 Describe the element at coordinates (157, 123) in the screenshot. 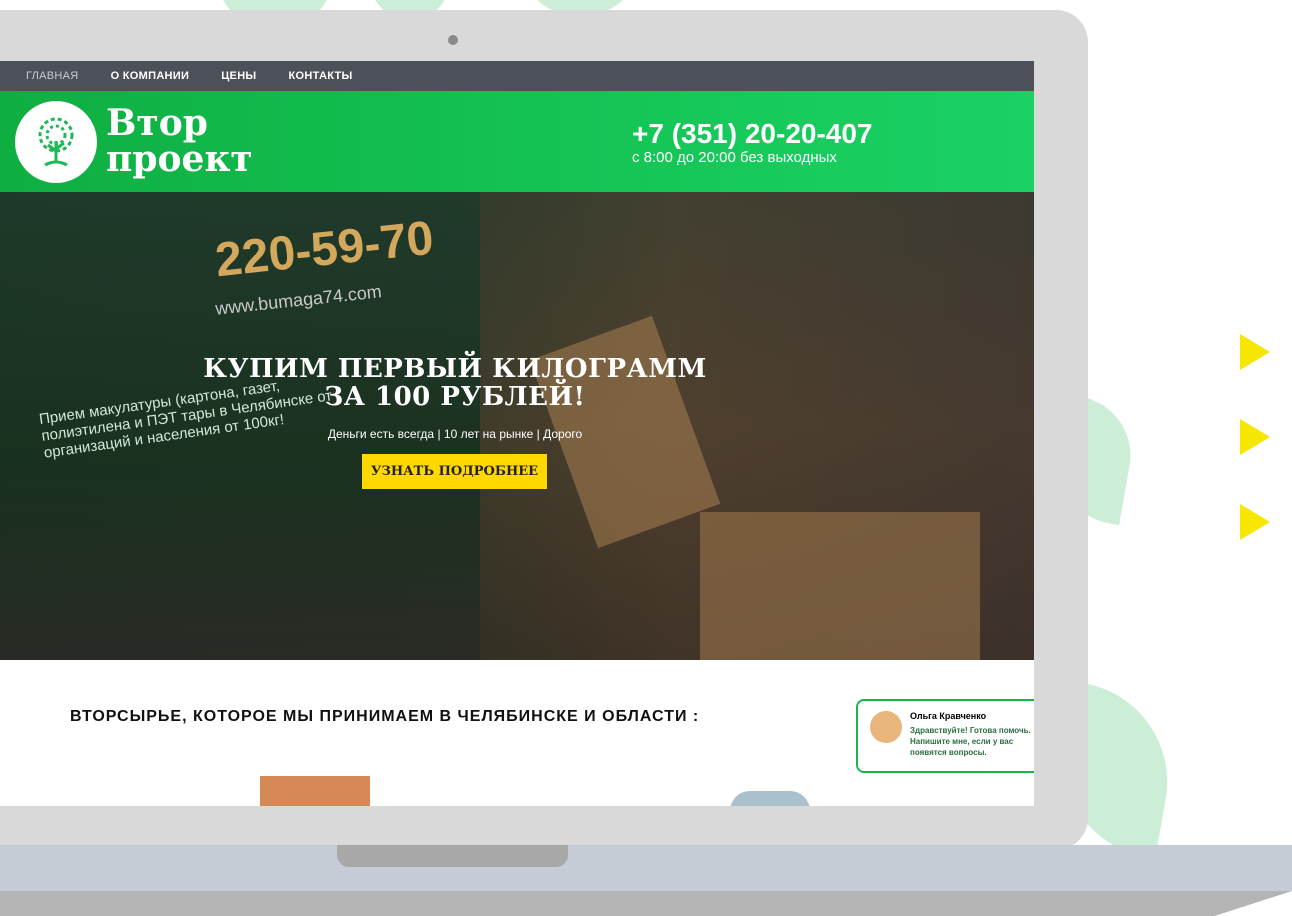

I see `brand-line1: Втор` at that location.